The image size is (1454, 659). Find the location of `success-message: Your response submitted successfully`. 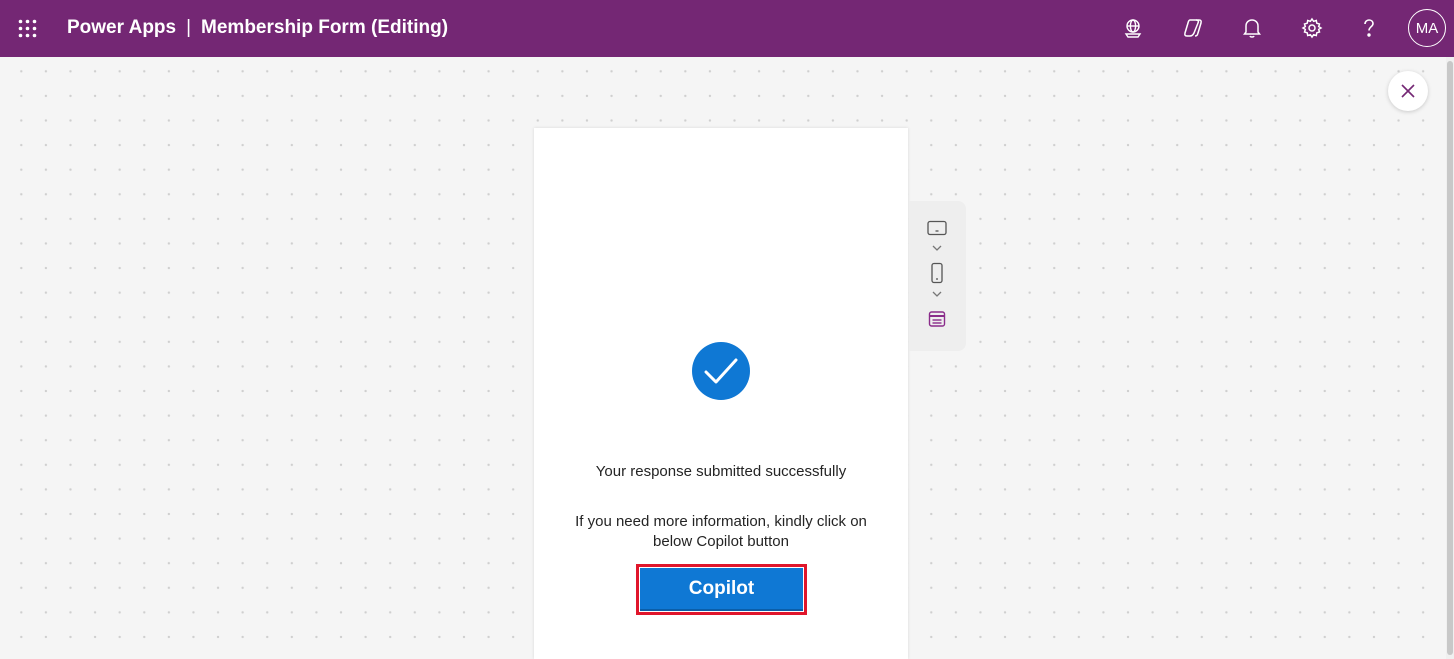

success-message: Your response submitted successfully is located at coordinates (721, 471).